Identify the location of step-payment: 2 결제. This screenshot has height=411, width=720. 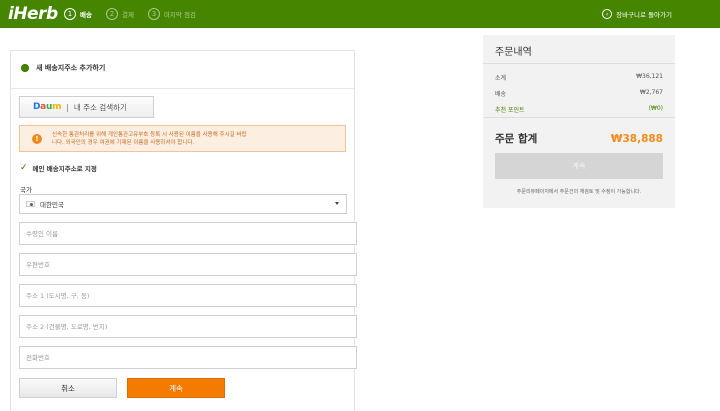
(119, 14).